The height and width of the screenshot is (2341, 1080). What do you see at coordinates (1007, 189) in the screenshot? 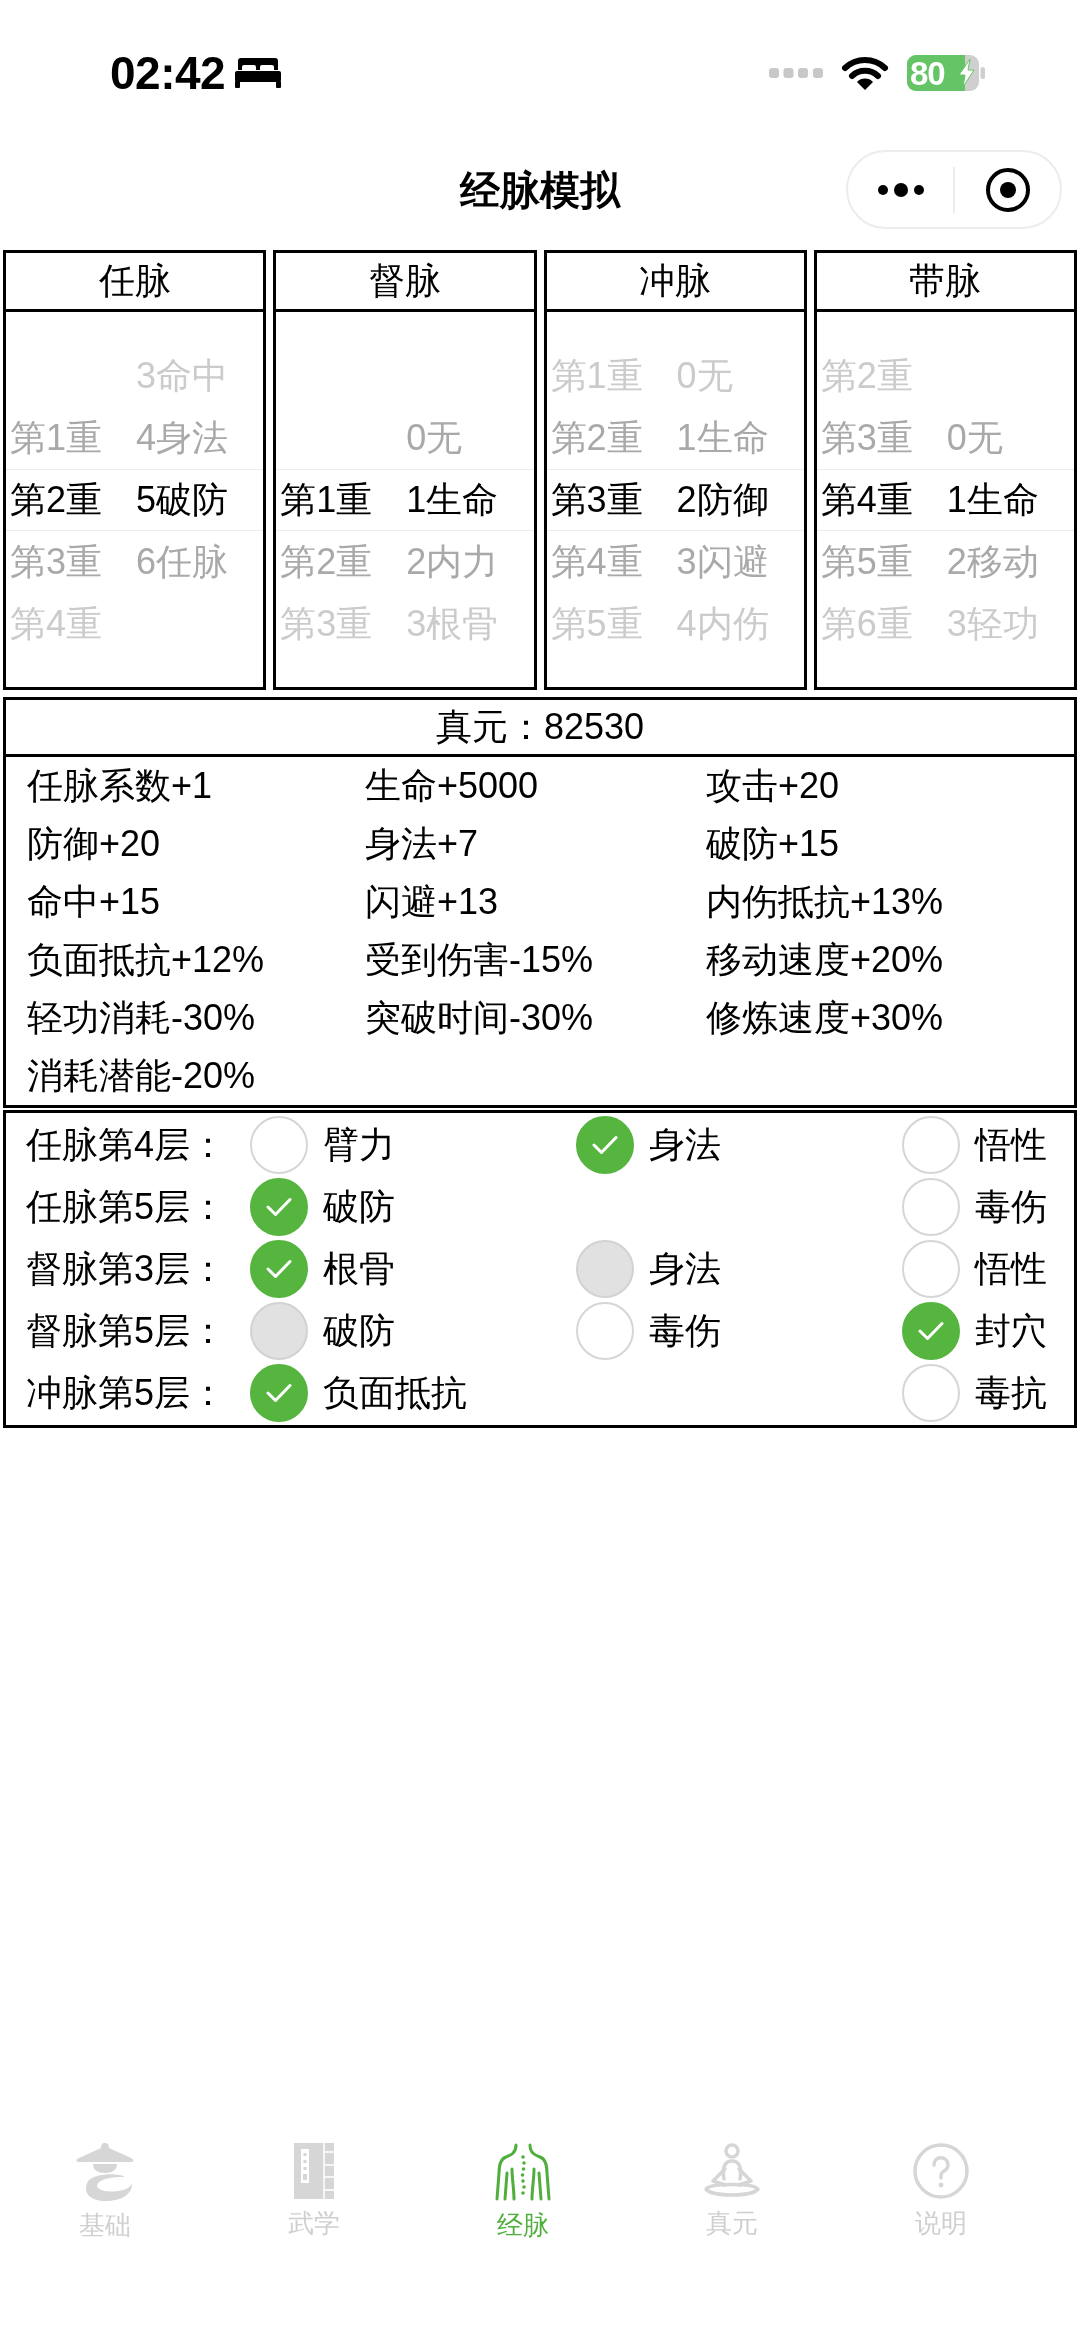
I see `target-icon` at bounding box center [1007, 189].